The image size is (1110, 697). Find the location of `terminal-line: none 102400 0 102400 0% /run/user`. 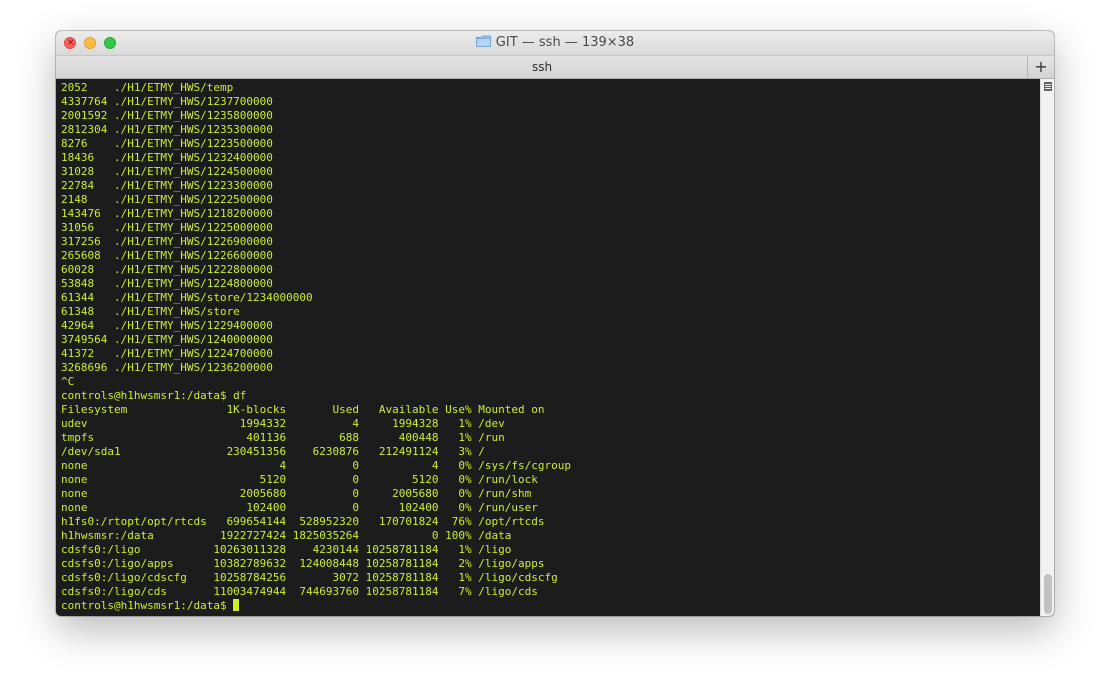

terminal-line: none 102400 0 102400 0% /run/user is located at coordinates (299, 507).